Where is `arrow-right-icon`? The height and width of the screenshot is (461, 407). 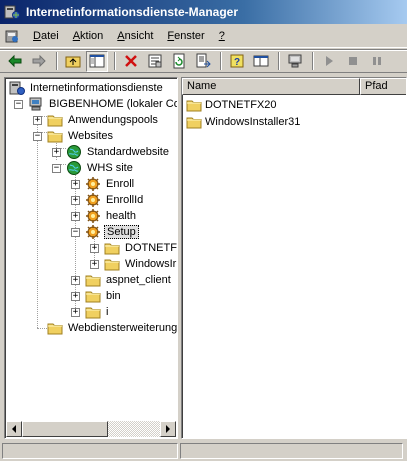 arrow-right-icon is located at coordinates (39, 61).